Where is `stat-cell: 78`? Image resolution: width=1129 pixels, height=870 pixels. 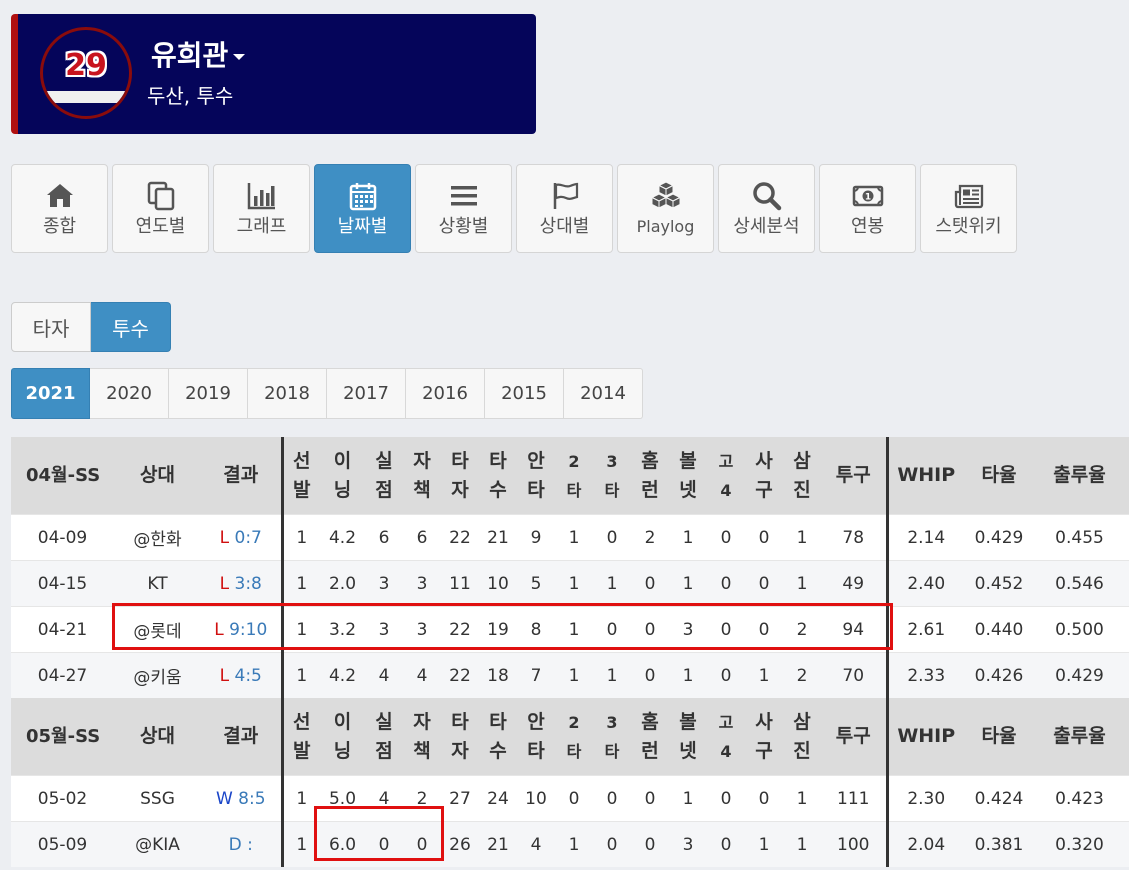 stat-cell: 78 is located at coordinates (854, 537).